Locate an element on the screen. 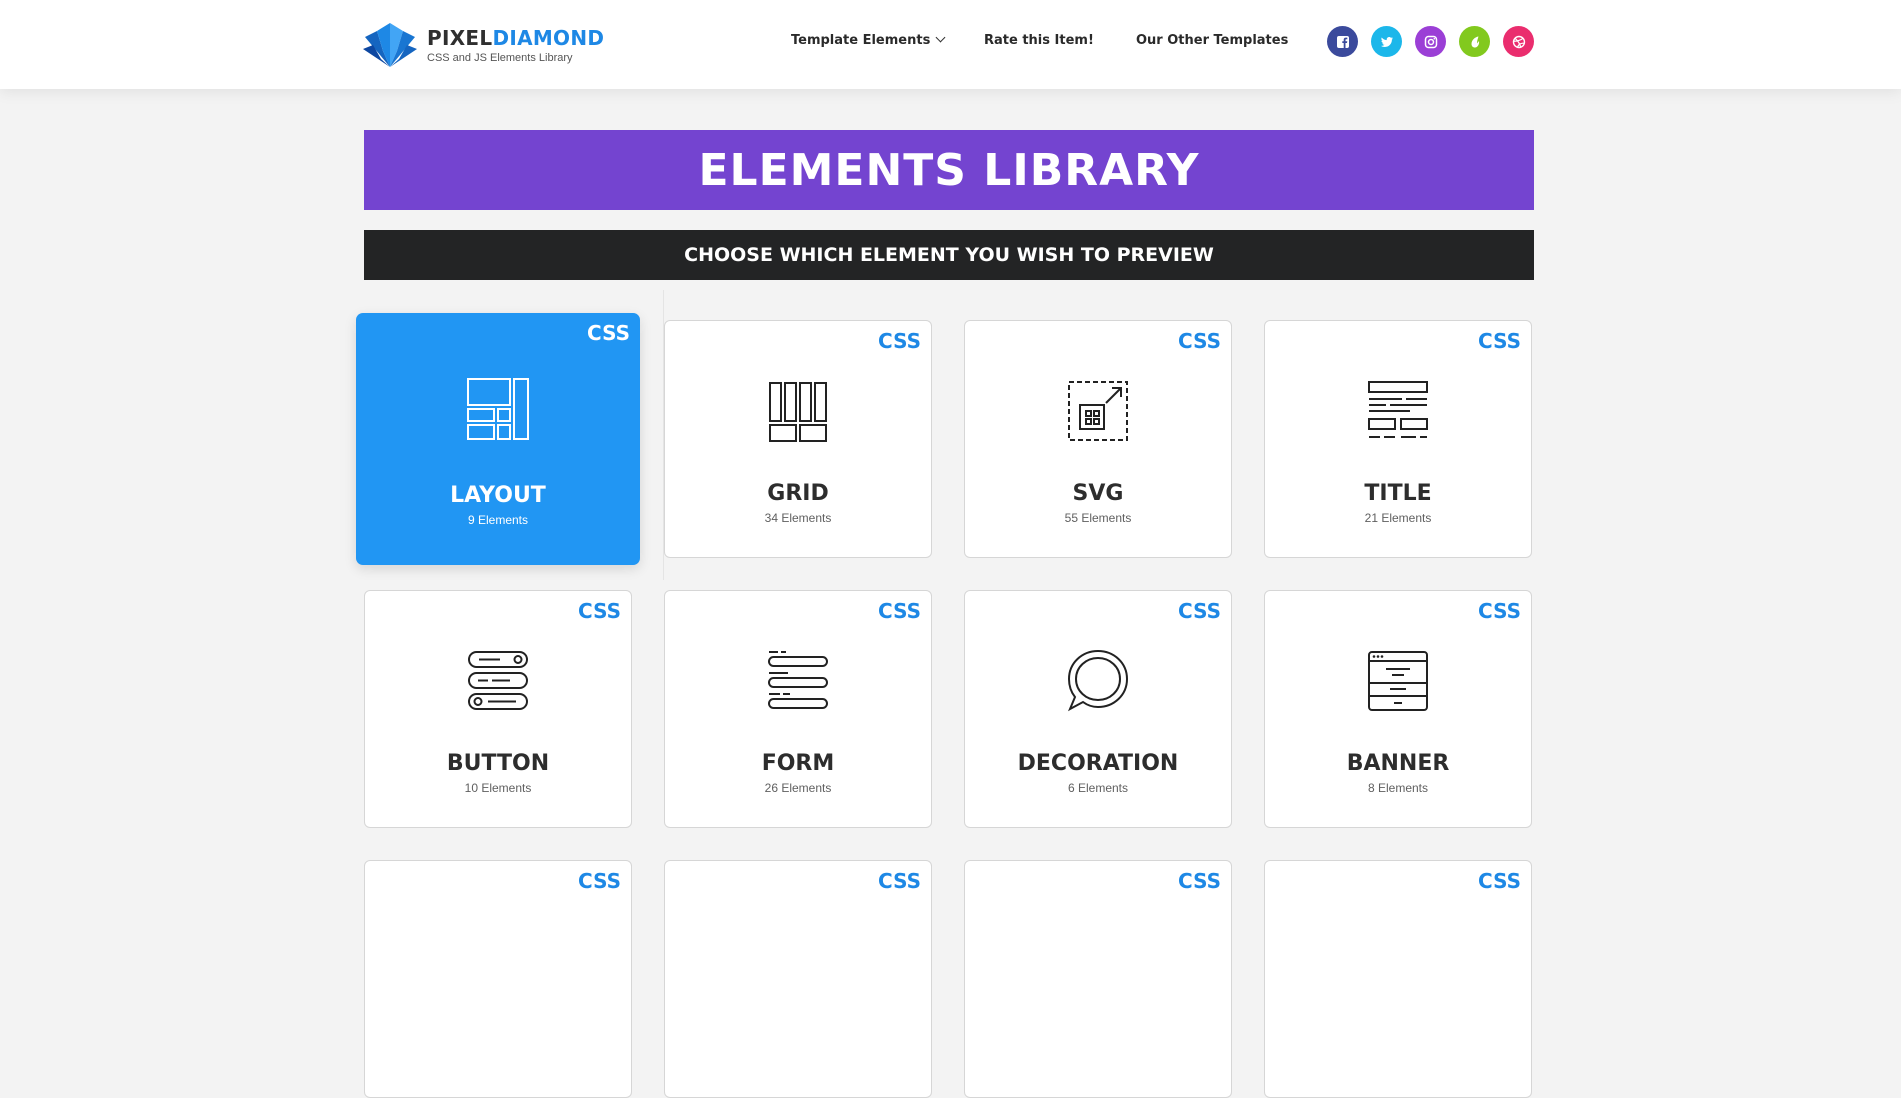 The image size is (1901, 1098). chevron-down-icon is located at coordinates (940, 37).